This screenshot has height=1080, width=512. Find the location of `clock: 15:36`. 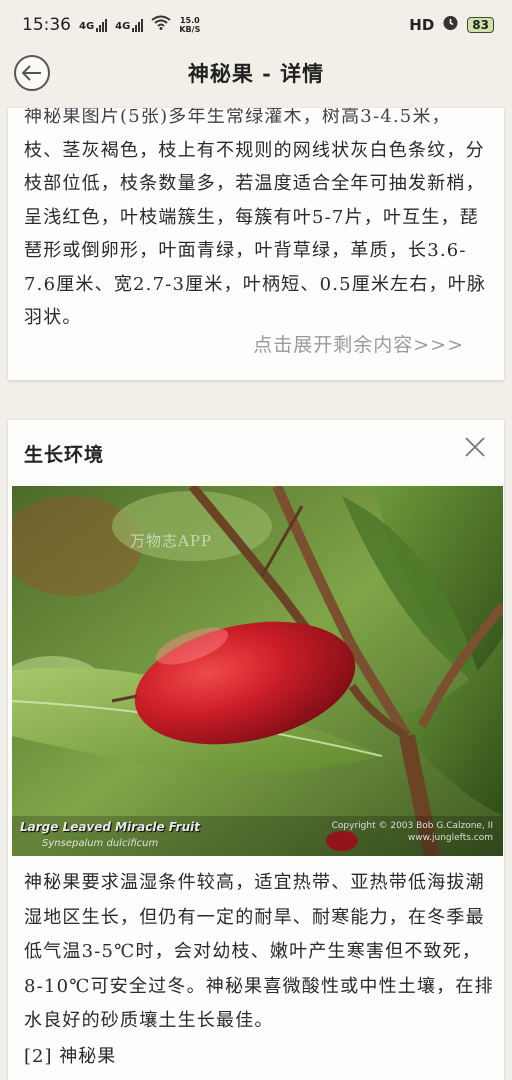

clock: 15:36 is located at coordinates (46, 25).